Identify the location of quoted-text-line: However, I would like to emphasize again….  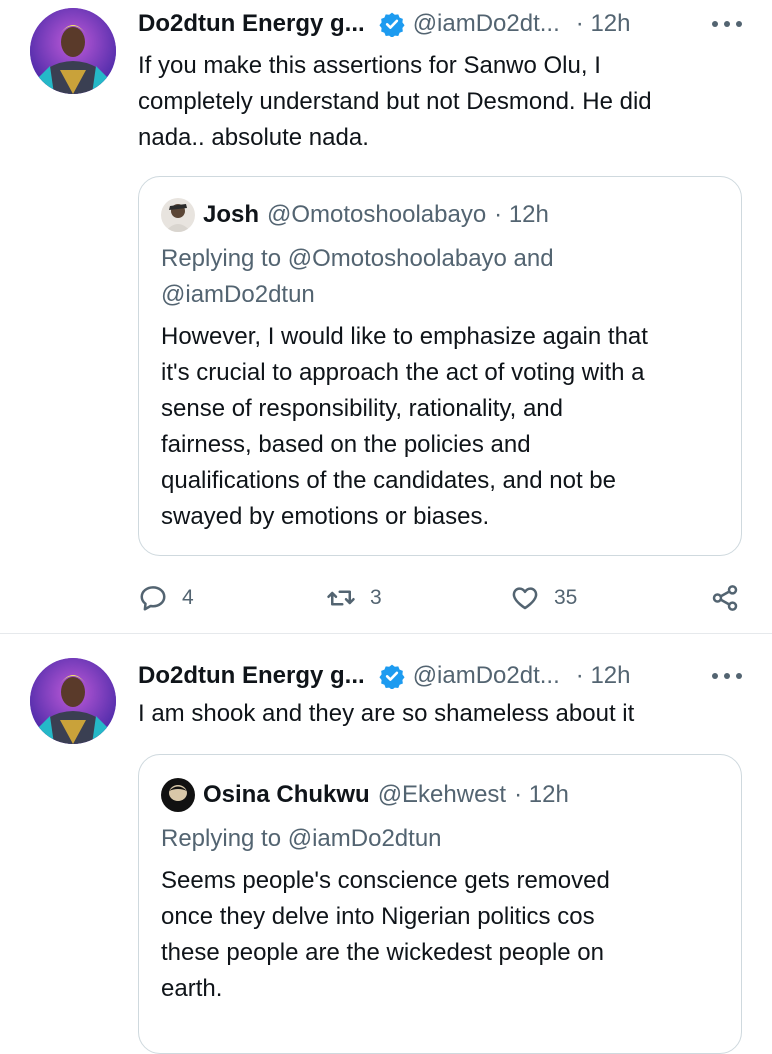
(404, 336).